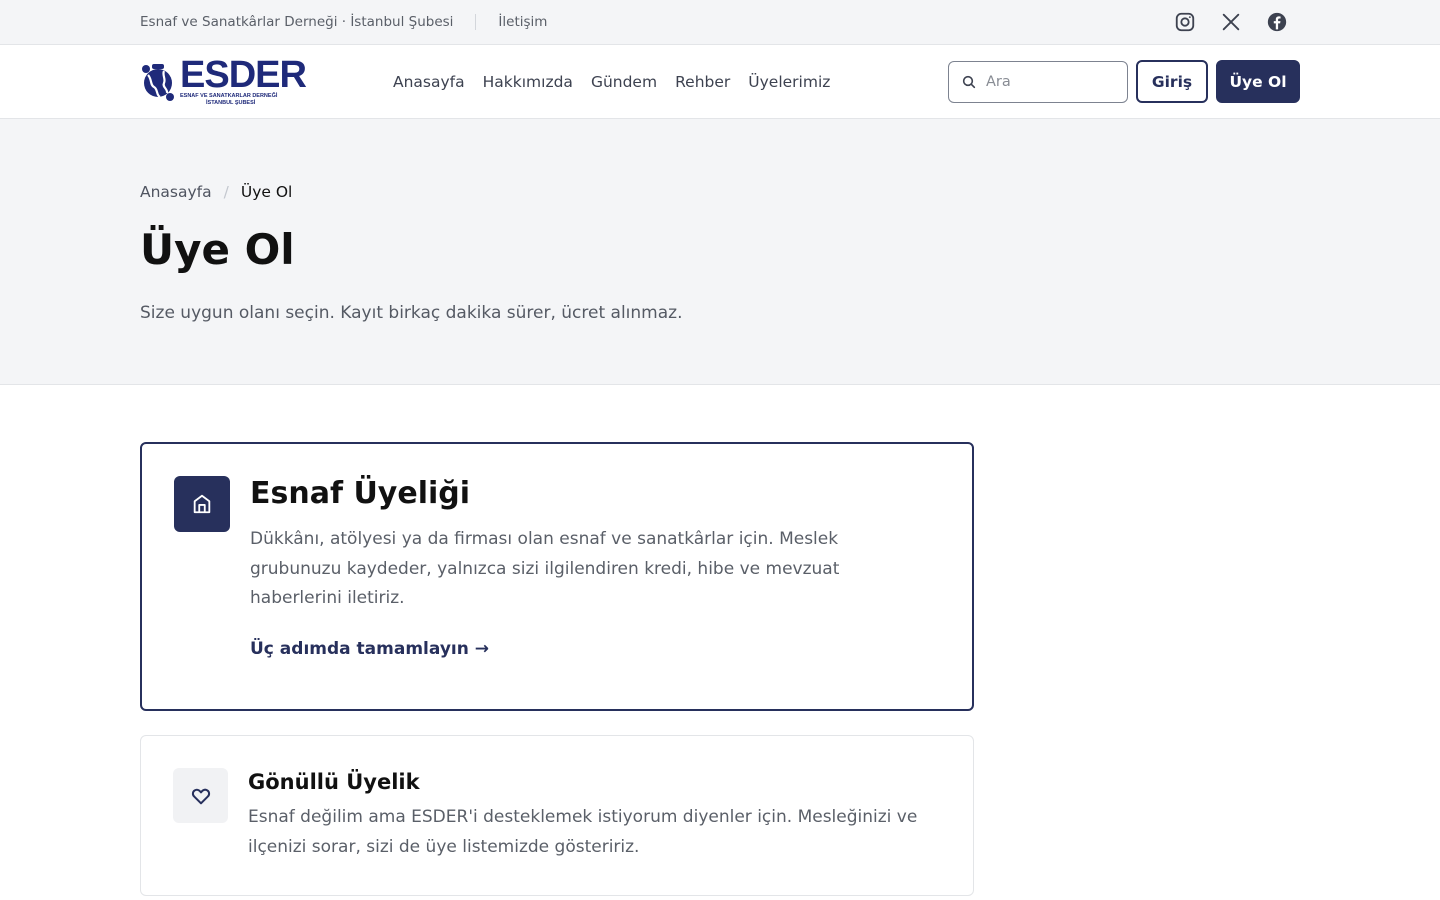 Image resolution: width=1440 pixels, height=900 pixels. Describe the element at coordinates (702, 82) in the screenshot. I see `nav-item-rehber: Rehber` at that location.